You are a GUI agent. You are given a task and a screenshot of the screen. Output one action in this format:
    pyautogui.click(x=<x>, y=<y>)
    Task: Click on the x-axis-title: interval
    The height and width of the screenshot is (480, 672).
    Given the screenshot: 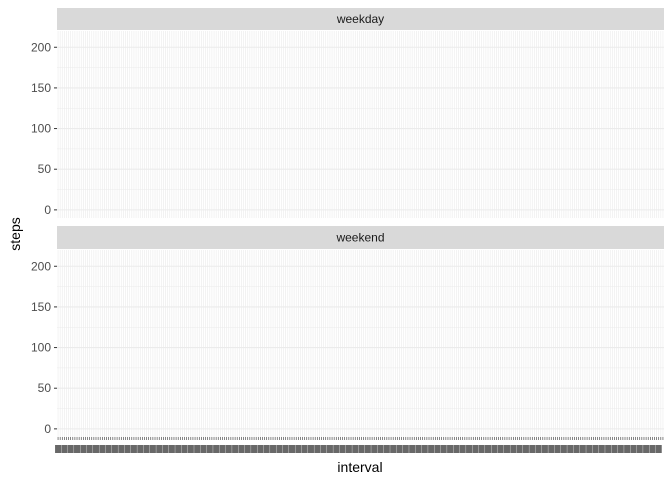 What is the action you would take?
    pyautogui.click(x=359, y=467)
    